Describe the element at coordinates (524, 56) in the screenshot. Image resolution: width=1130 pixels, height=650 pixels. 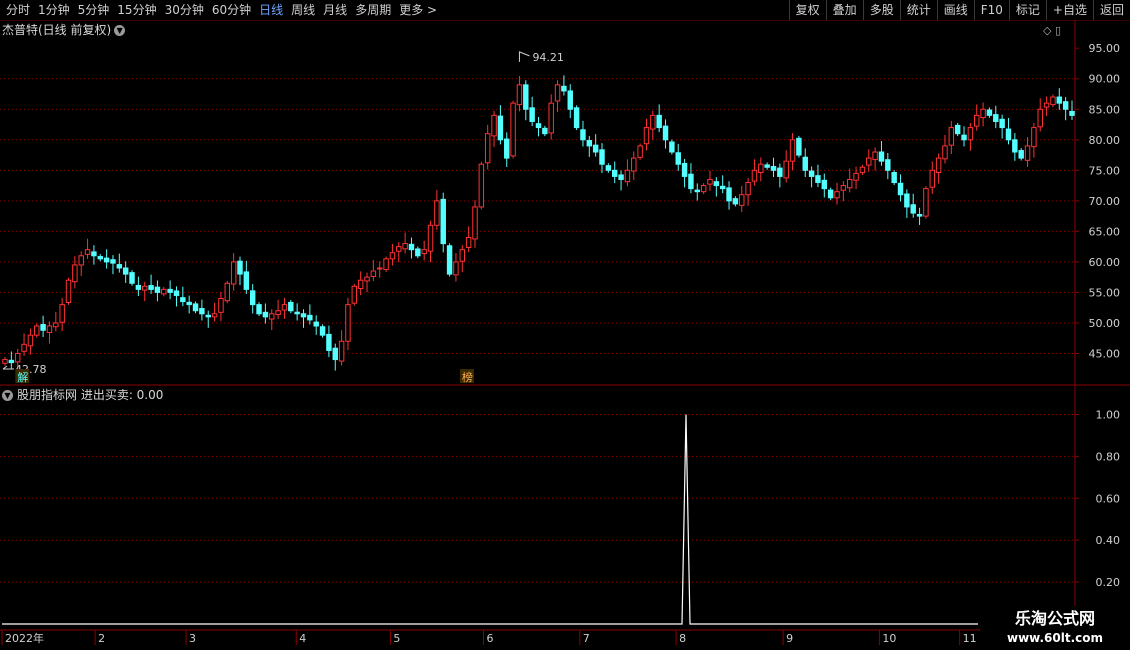
I see `high-pointer` at that location.